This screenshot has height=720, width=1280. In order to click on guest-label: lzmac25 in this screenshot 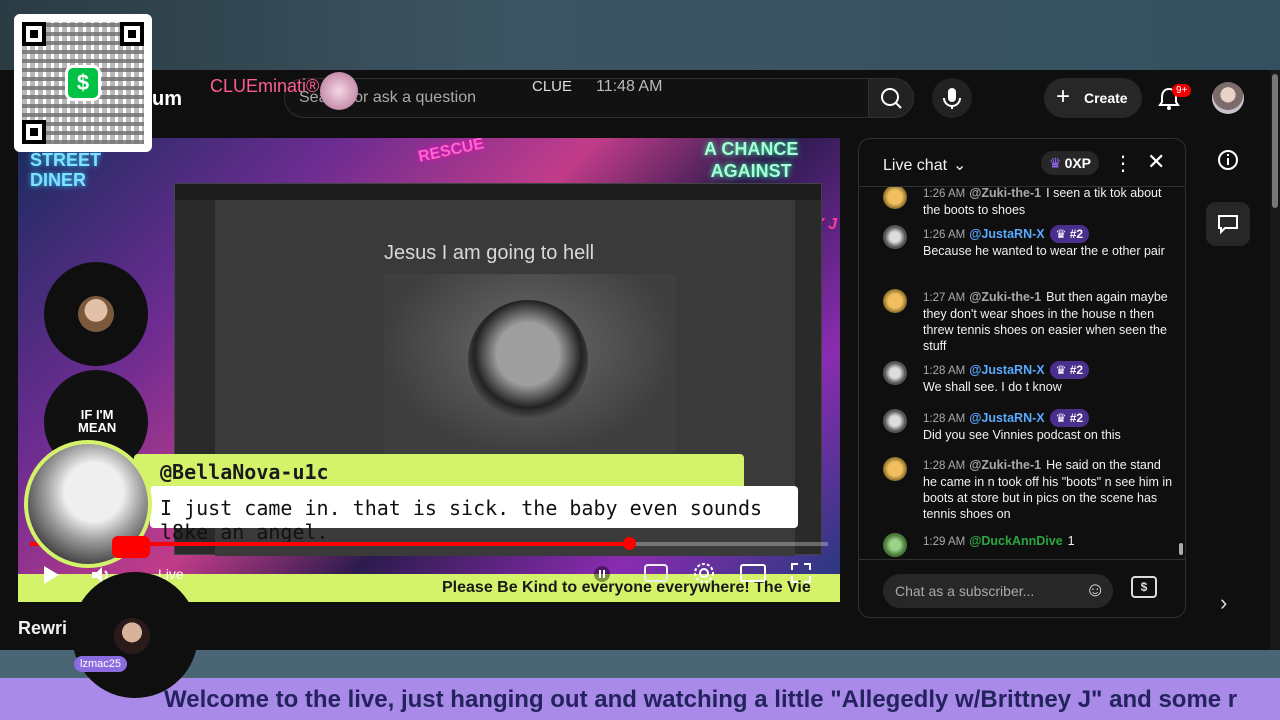, I will do `click(100, 664)`.